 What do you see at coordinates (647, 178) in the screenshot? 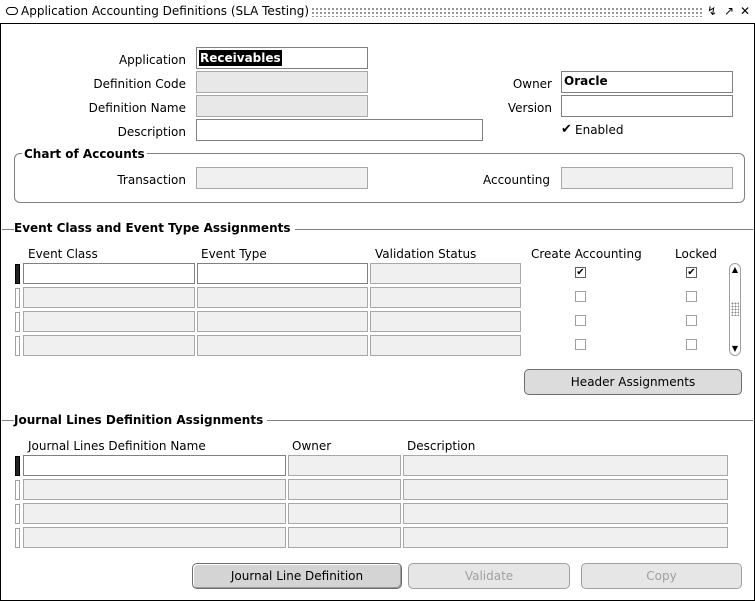
I see `accounting-field` at bounding box center [647, 178].